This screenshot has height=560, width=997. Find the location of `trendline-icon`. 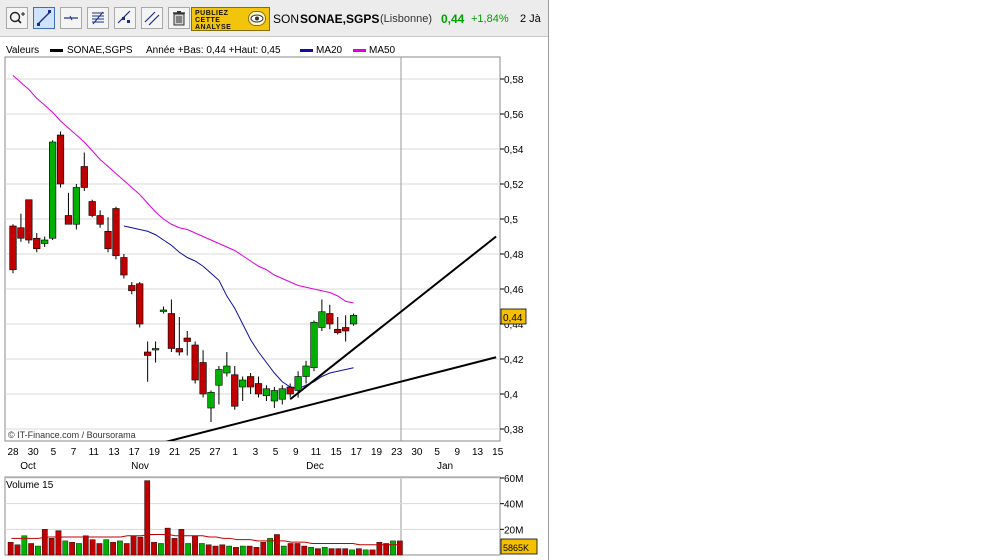

trendline-icon is located at coordinates (44, 18).